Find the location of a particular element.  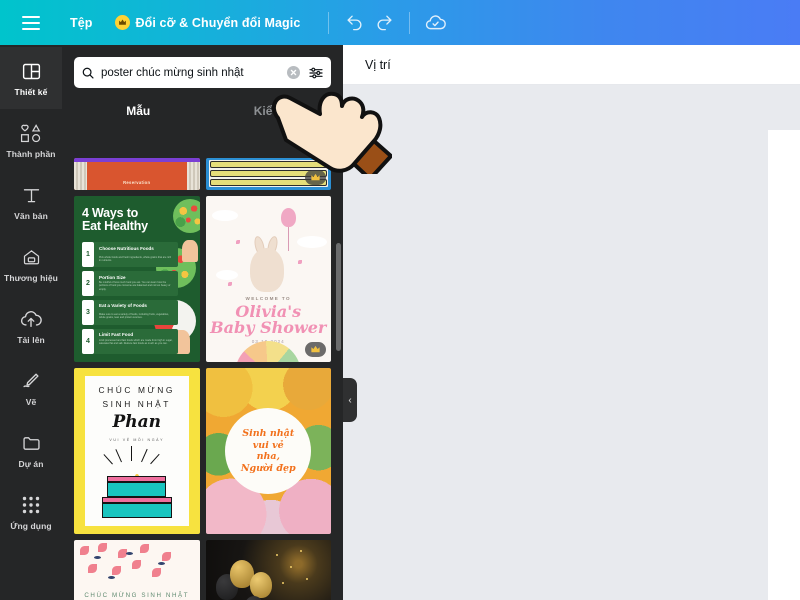

thumb-line3: nha, is located at coordinates (268, 456).